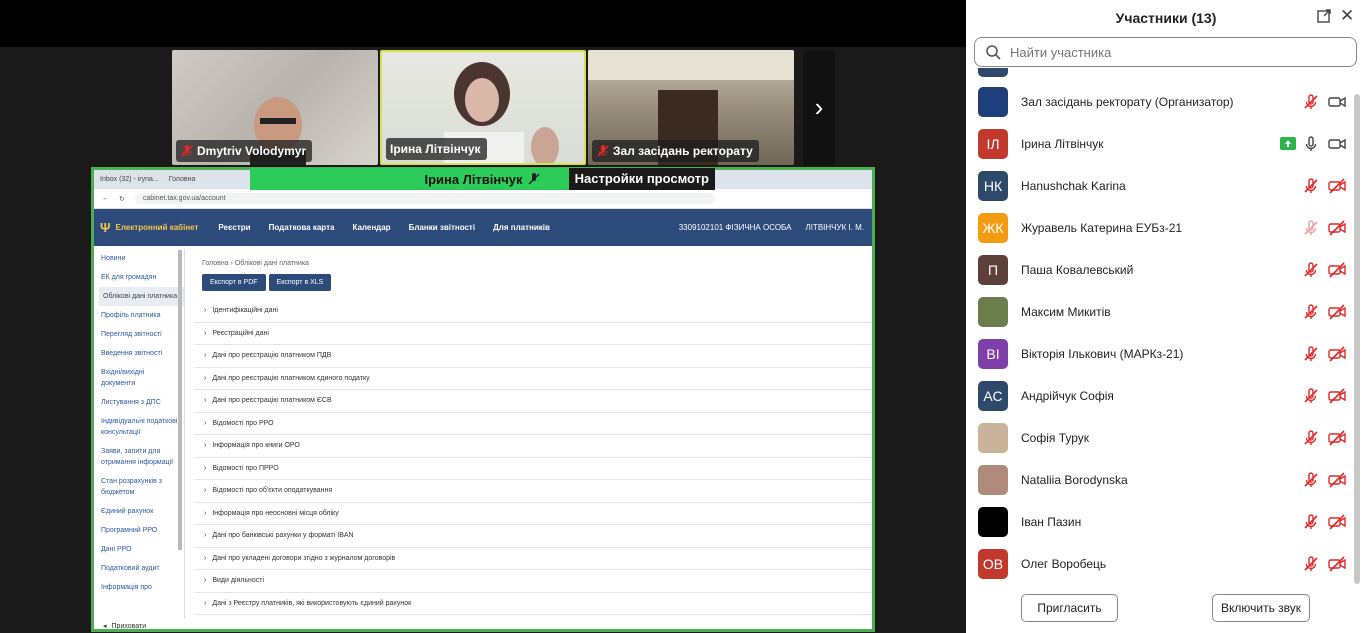 This screenshot has height=633, width=1366. What do you see at coordinates (205, 603) in the screenshot?
I see `chevron-right-icon: ›` at bounding box center [205, 603].